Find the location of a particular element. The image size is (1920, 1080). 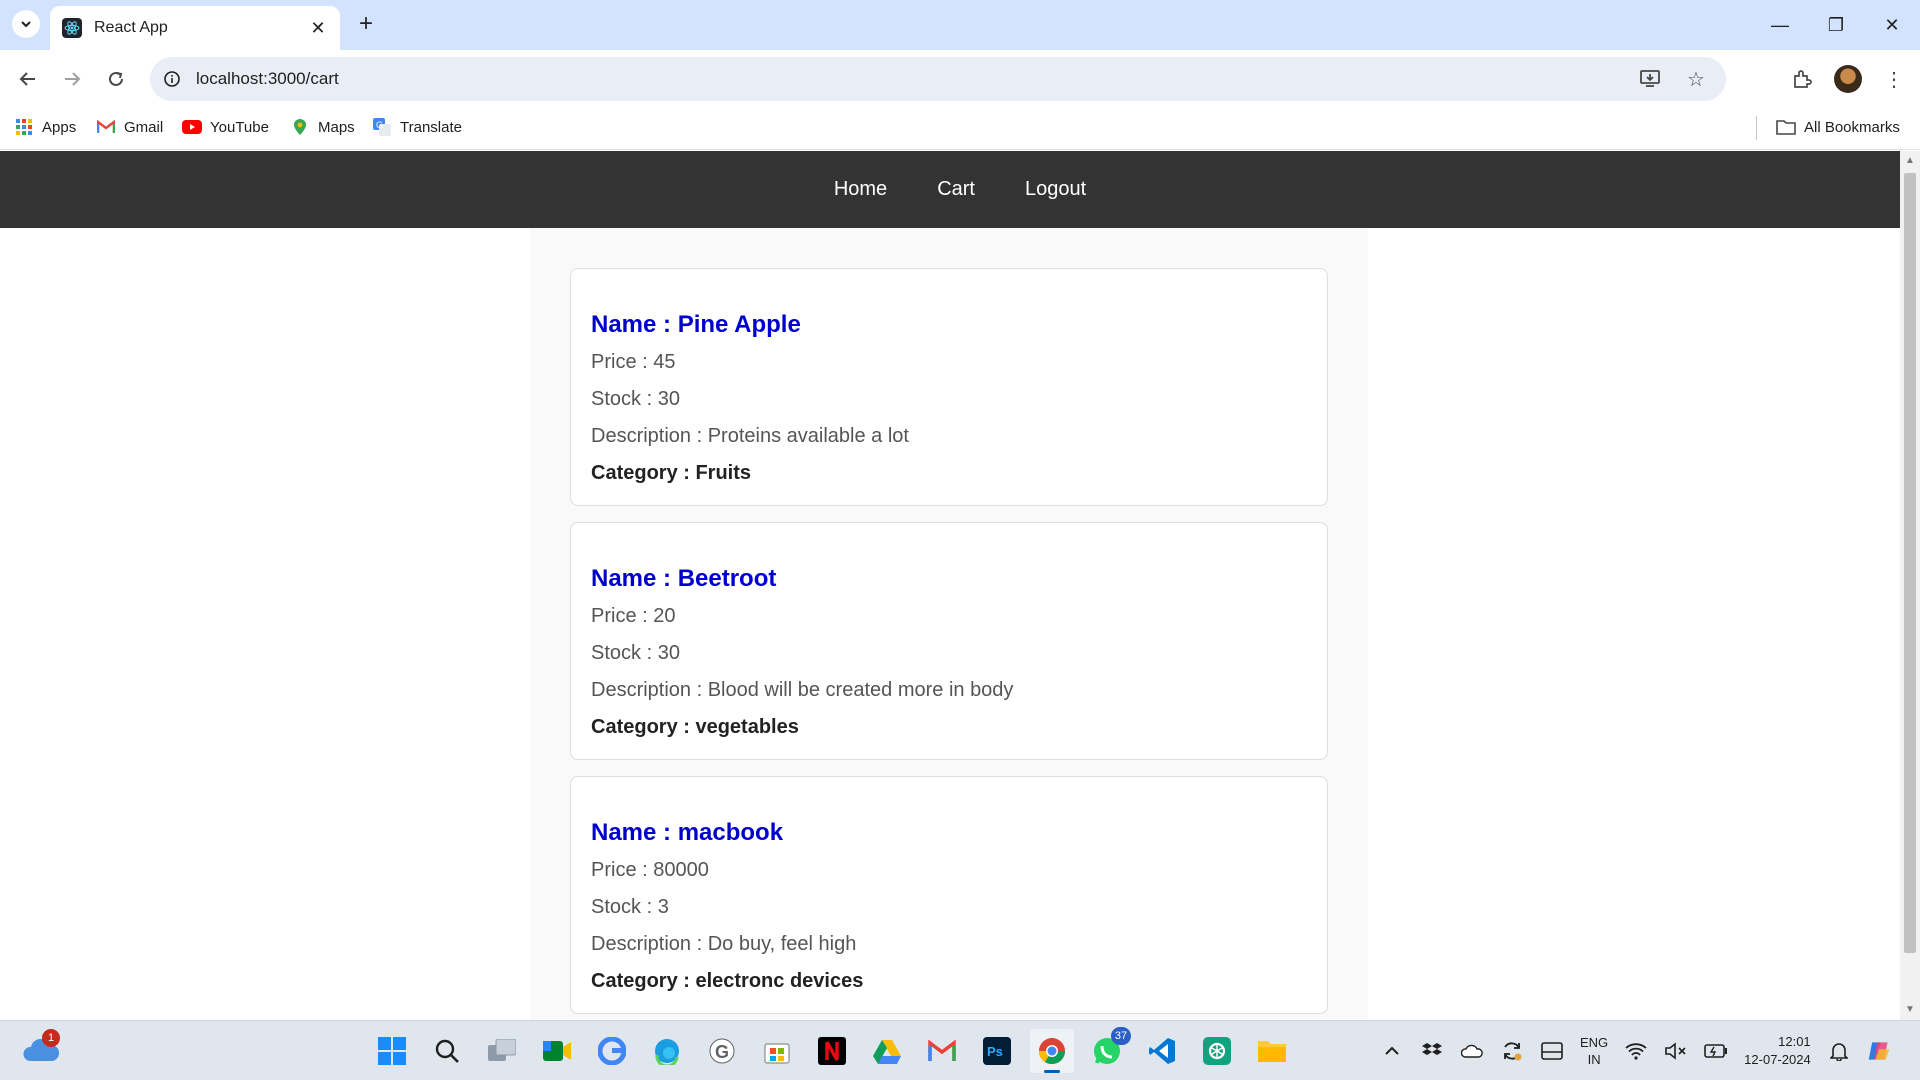

apps-grid-icon is located at coordinates (24, 127).